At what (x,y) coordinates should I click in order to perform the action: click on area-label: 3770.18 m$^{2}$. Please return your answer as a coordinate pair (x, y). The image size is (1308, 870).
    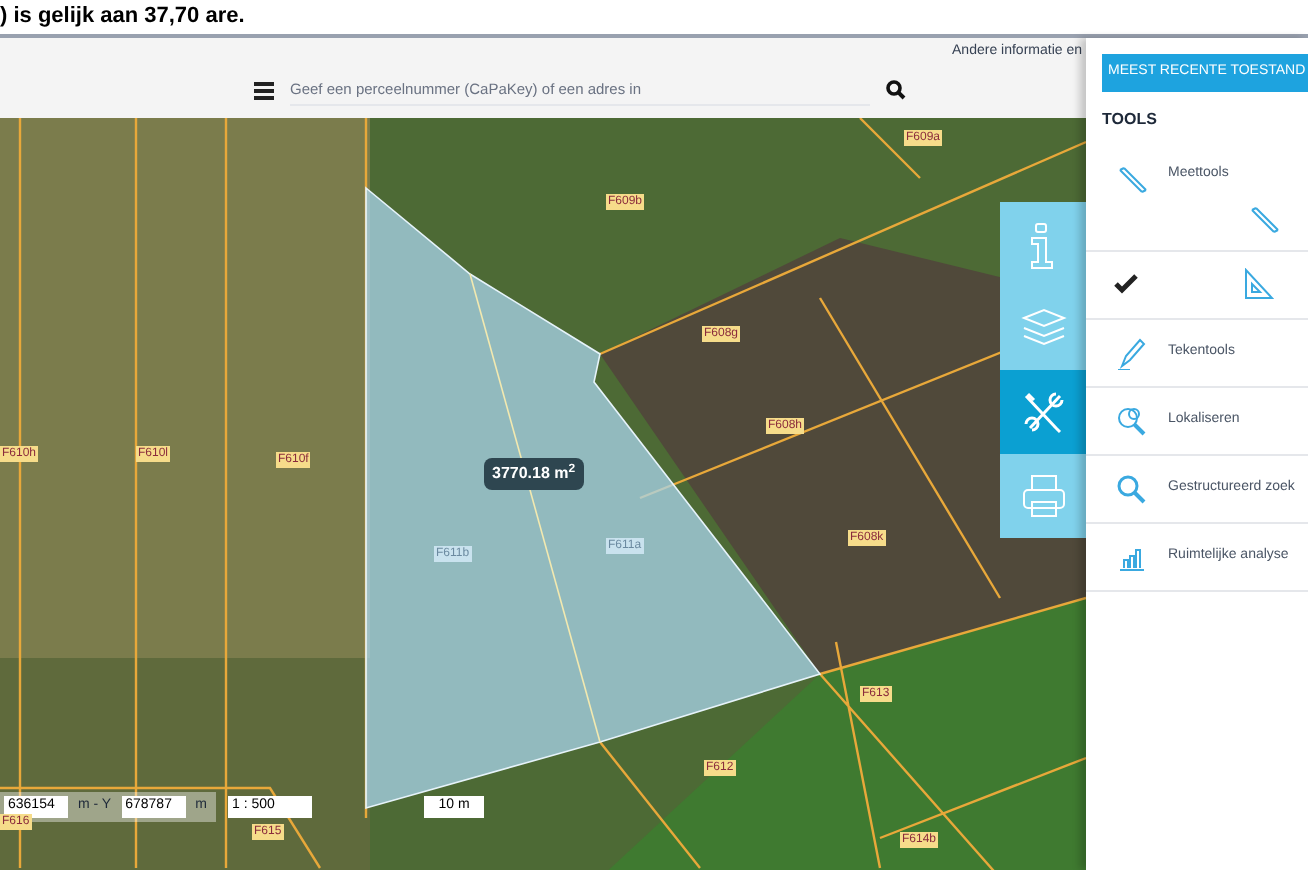
    Looking at the image, I should click on (534, 474).